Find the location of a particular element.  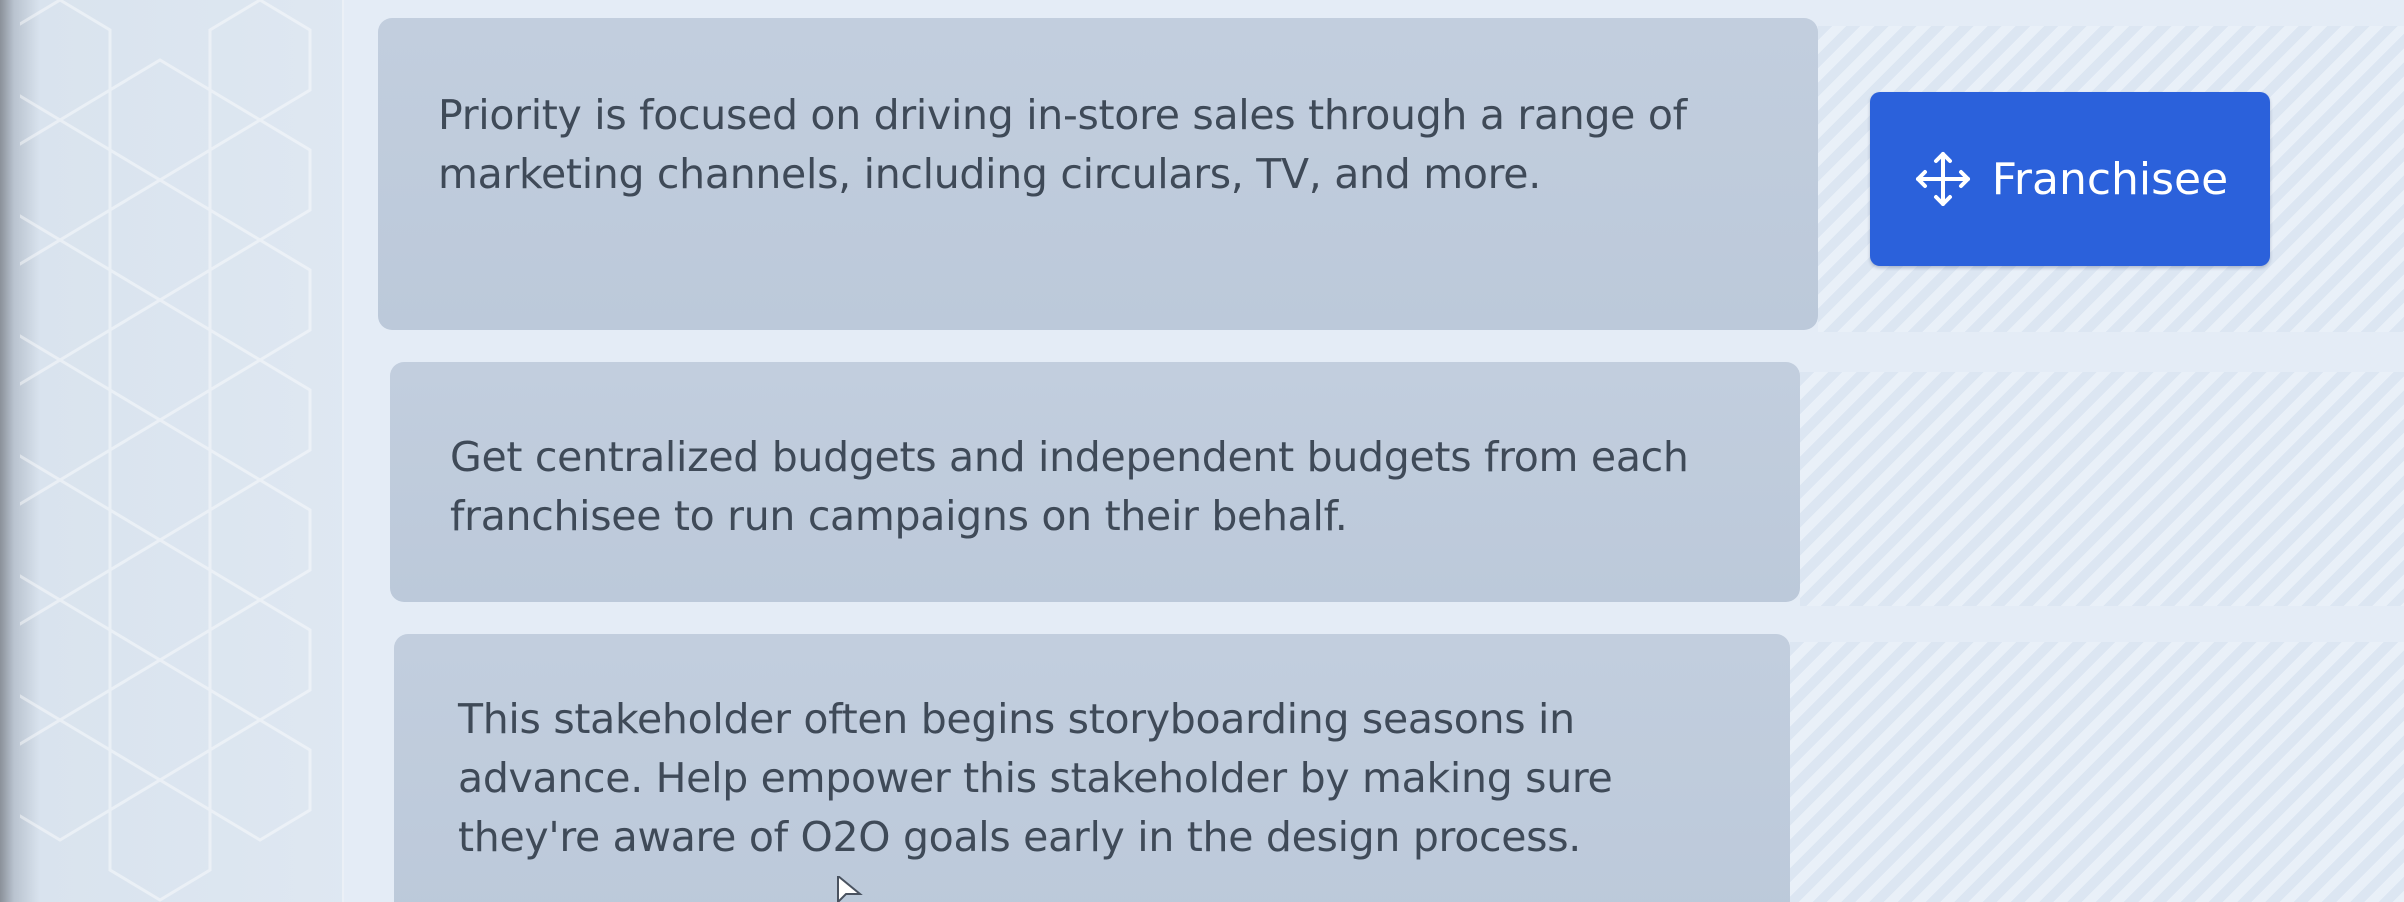

franchisee-chip-label: Franchisee is located at coordinates (2110, 179).